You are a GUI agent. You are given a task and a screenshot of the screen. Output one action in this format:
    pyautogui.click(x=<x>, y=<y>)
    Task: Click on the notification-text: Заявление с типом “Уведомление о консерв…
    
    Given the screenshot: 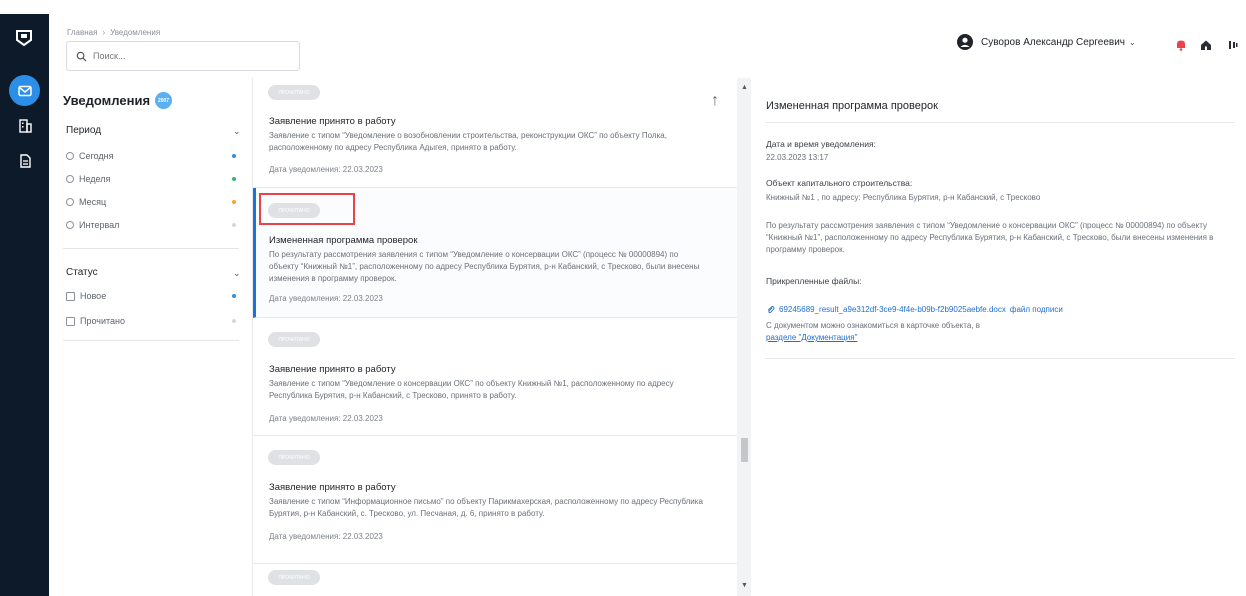 What is the action you would take?
    pyautogui.click(x=471, y=389)
    